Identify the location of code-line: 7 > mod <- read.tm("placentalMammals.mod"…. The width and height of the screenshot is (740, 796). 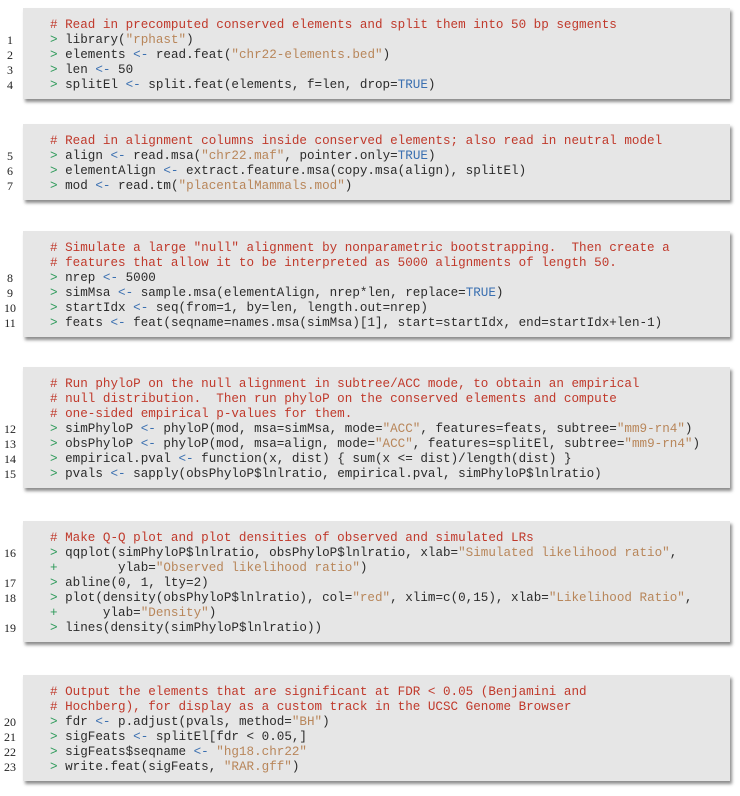
(368, 186).